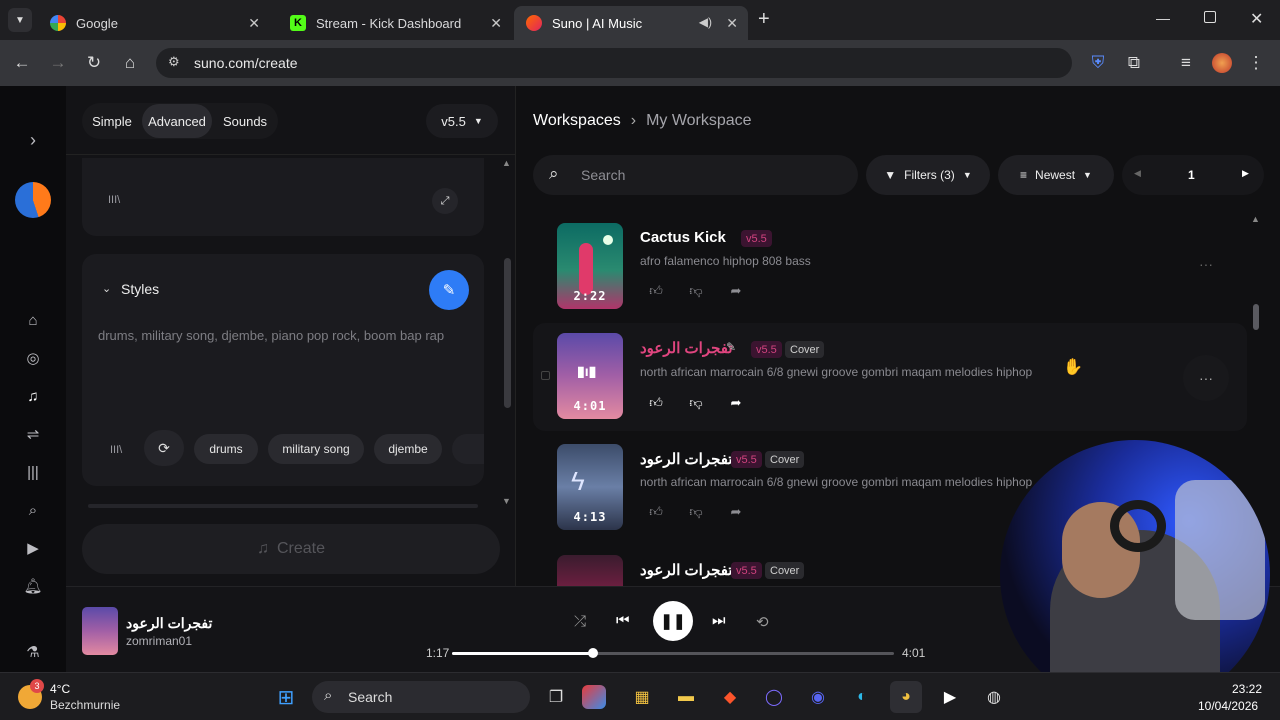  Describe the element at coordinates (169, 623) in the screenshot. I see `now-playing-title: تفجرات الرعود` at that location.